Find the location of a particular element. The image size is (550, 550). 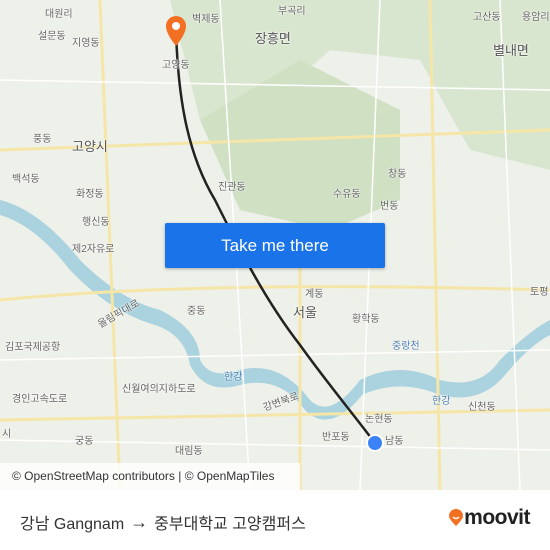

map-label: 장흥면 is located at coordinates (273, 38).